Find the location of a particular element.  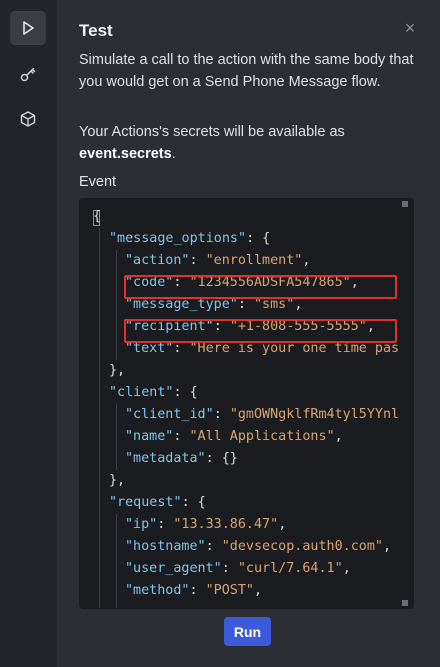

editor-scrollbar is located at coordinates (405, 403).